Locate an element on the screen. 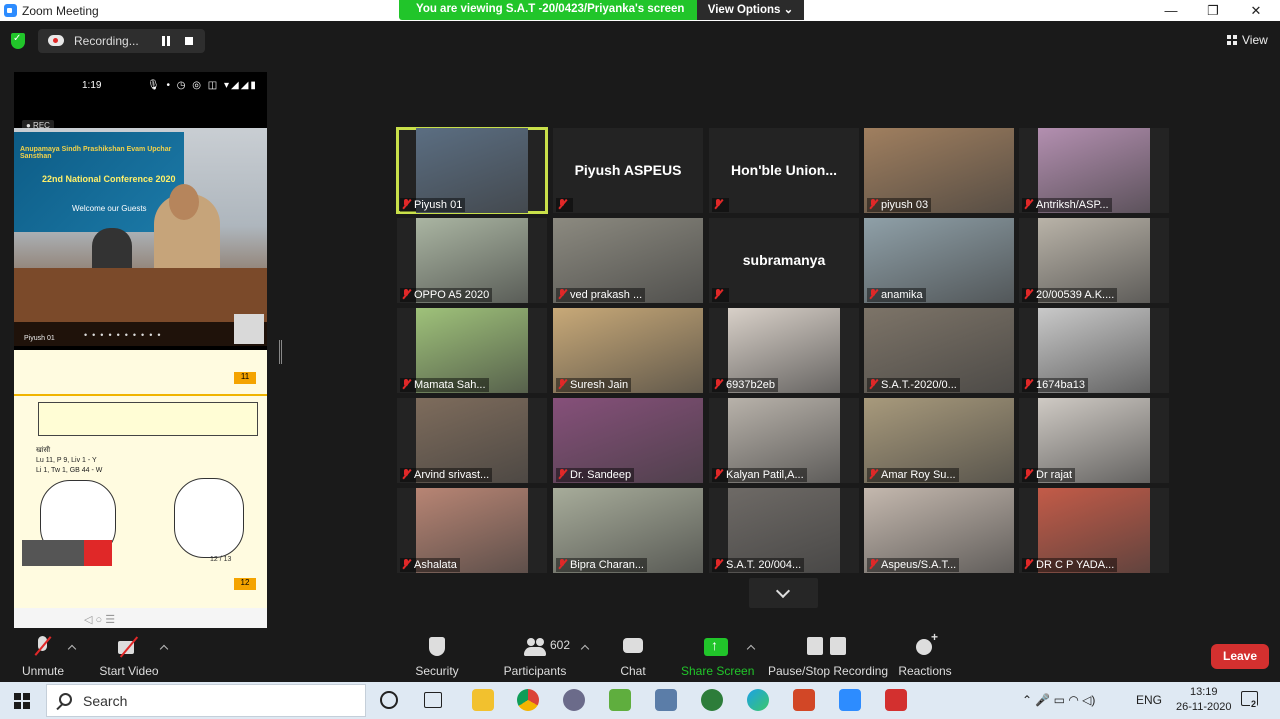 The height and width of the screenshot is (719, 1280). maximize-button: ❐ is located at coordinates (1213, 10).